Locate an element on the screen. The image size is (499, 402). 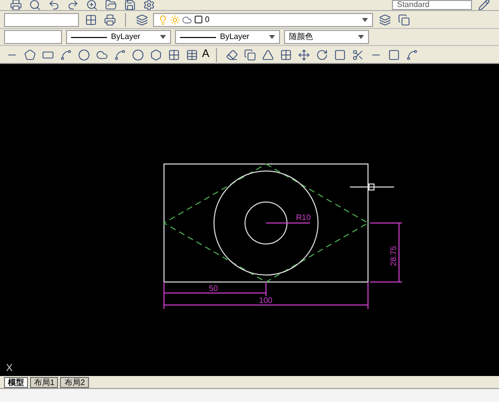
lightbulb-icon is located at coordinates (163, 19).